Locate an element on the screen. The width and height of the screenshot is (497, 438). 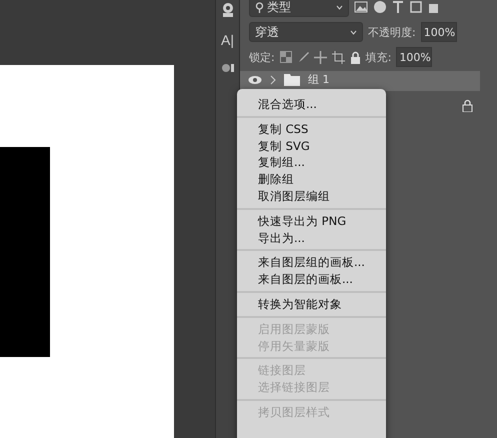
folder-icon is located at coordinates (292, 79).